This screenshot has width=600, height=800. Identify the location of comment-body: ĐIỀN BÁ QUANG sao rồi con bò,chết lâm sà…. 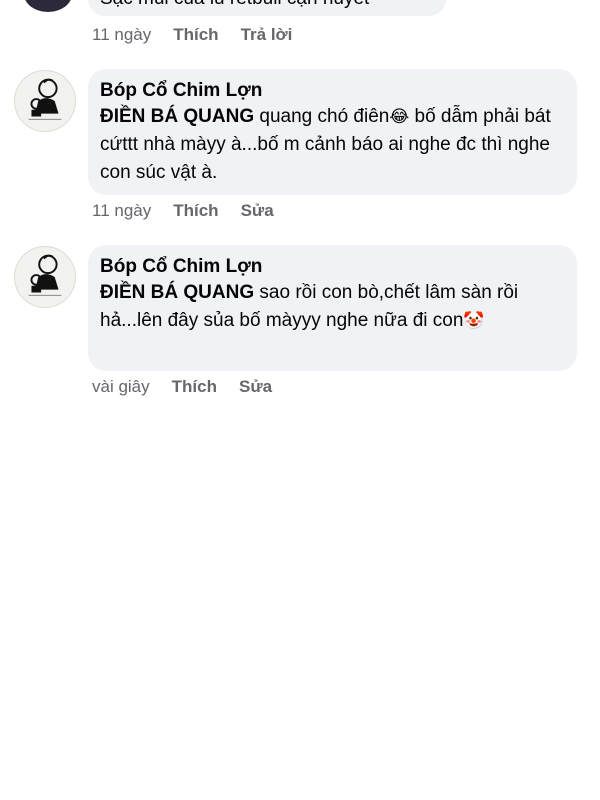
(332, 307).